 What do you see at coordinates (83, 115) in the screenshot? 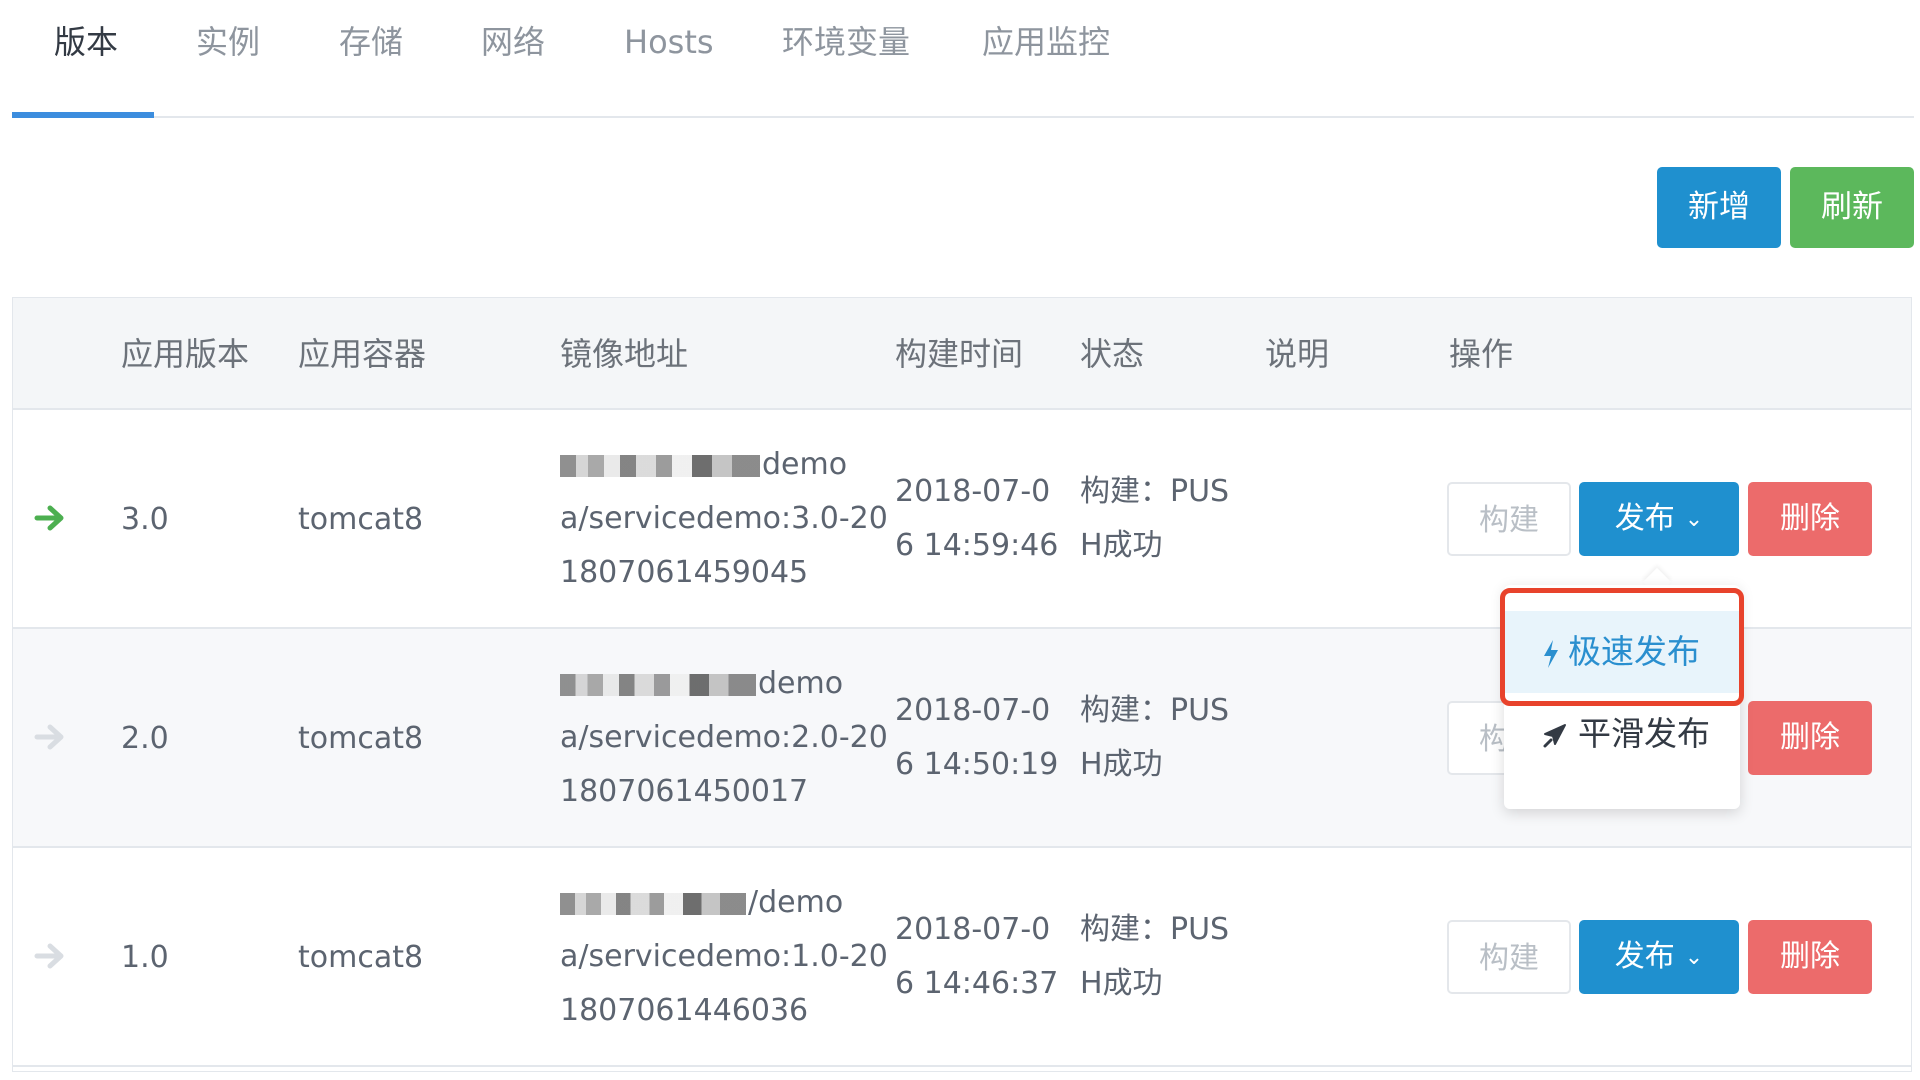
I see `active-tab-indicator` at bounding box center [83, 115].